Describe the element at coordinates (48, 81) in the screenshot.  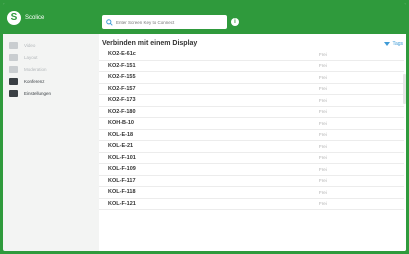
I see `sidebar-item-konferenz: Konferenz` at that location.